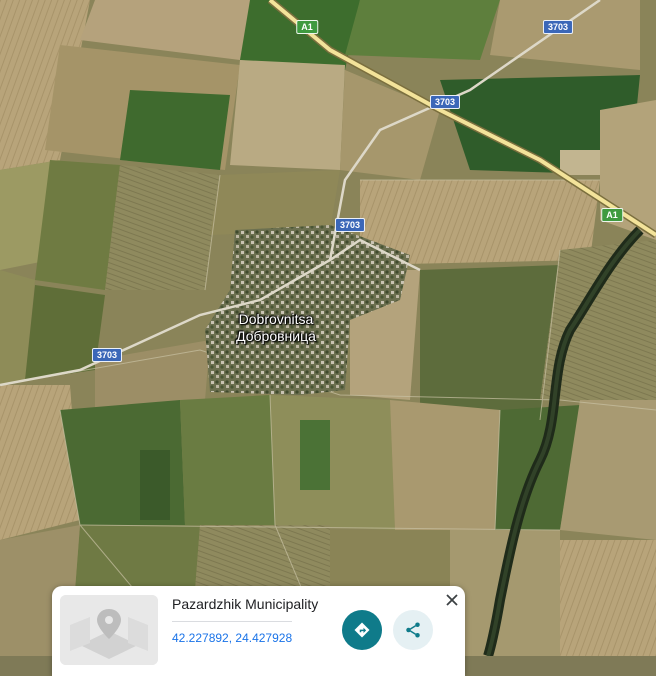 This screenshot has width=656, height=676. I want to click on directions-icon, so click(362, 630).